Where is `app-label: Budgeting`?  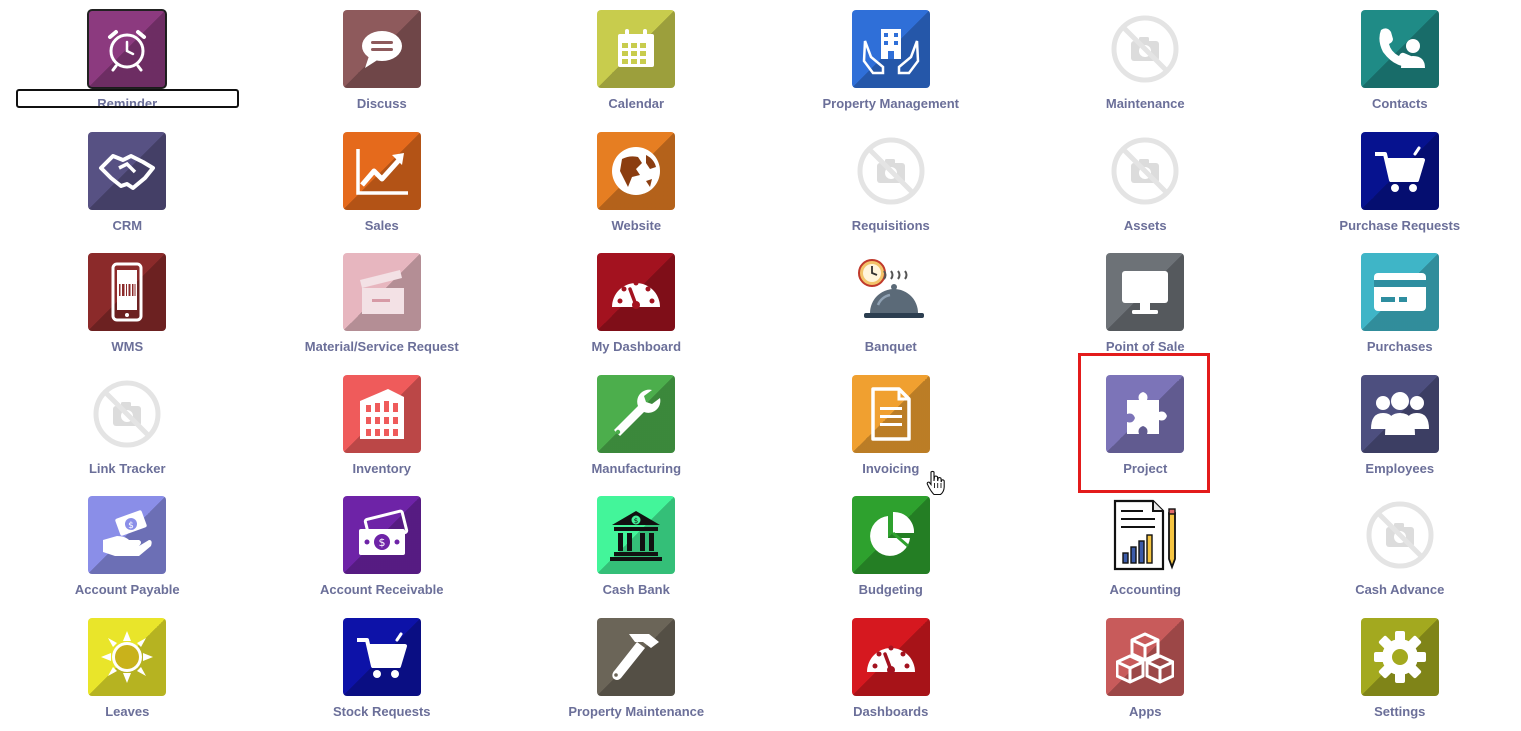 app-label: Budgeting is located at coordinates (890, 589).